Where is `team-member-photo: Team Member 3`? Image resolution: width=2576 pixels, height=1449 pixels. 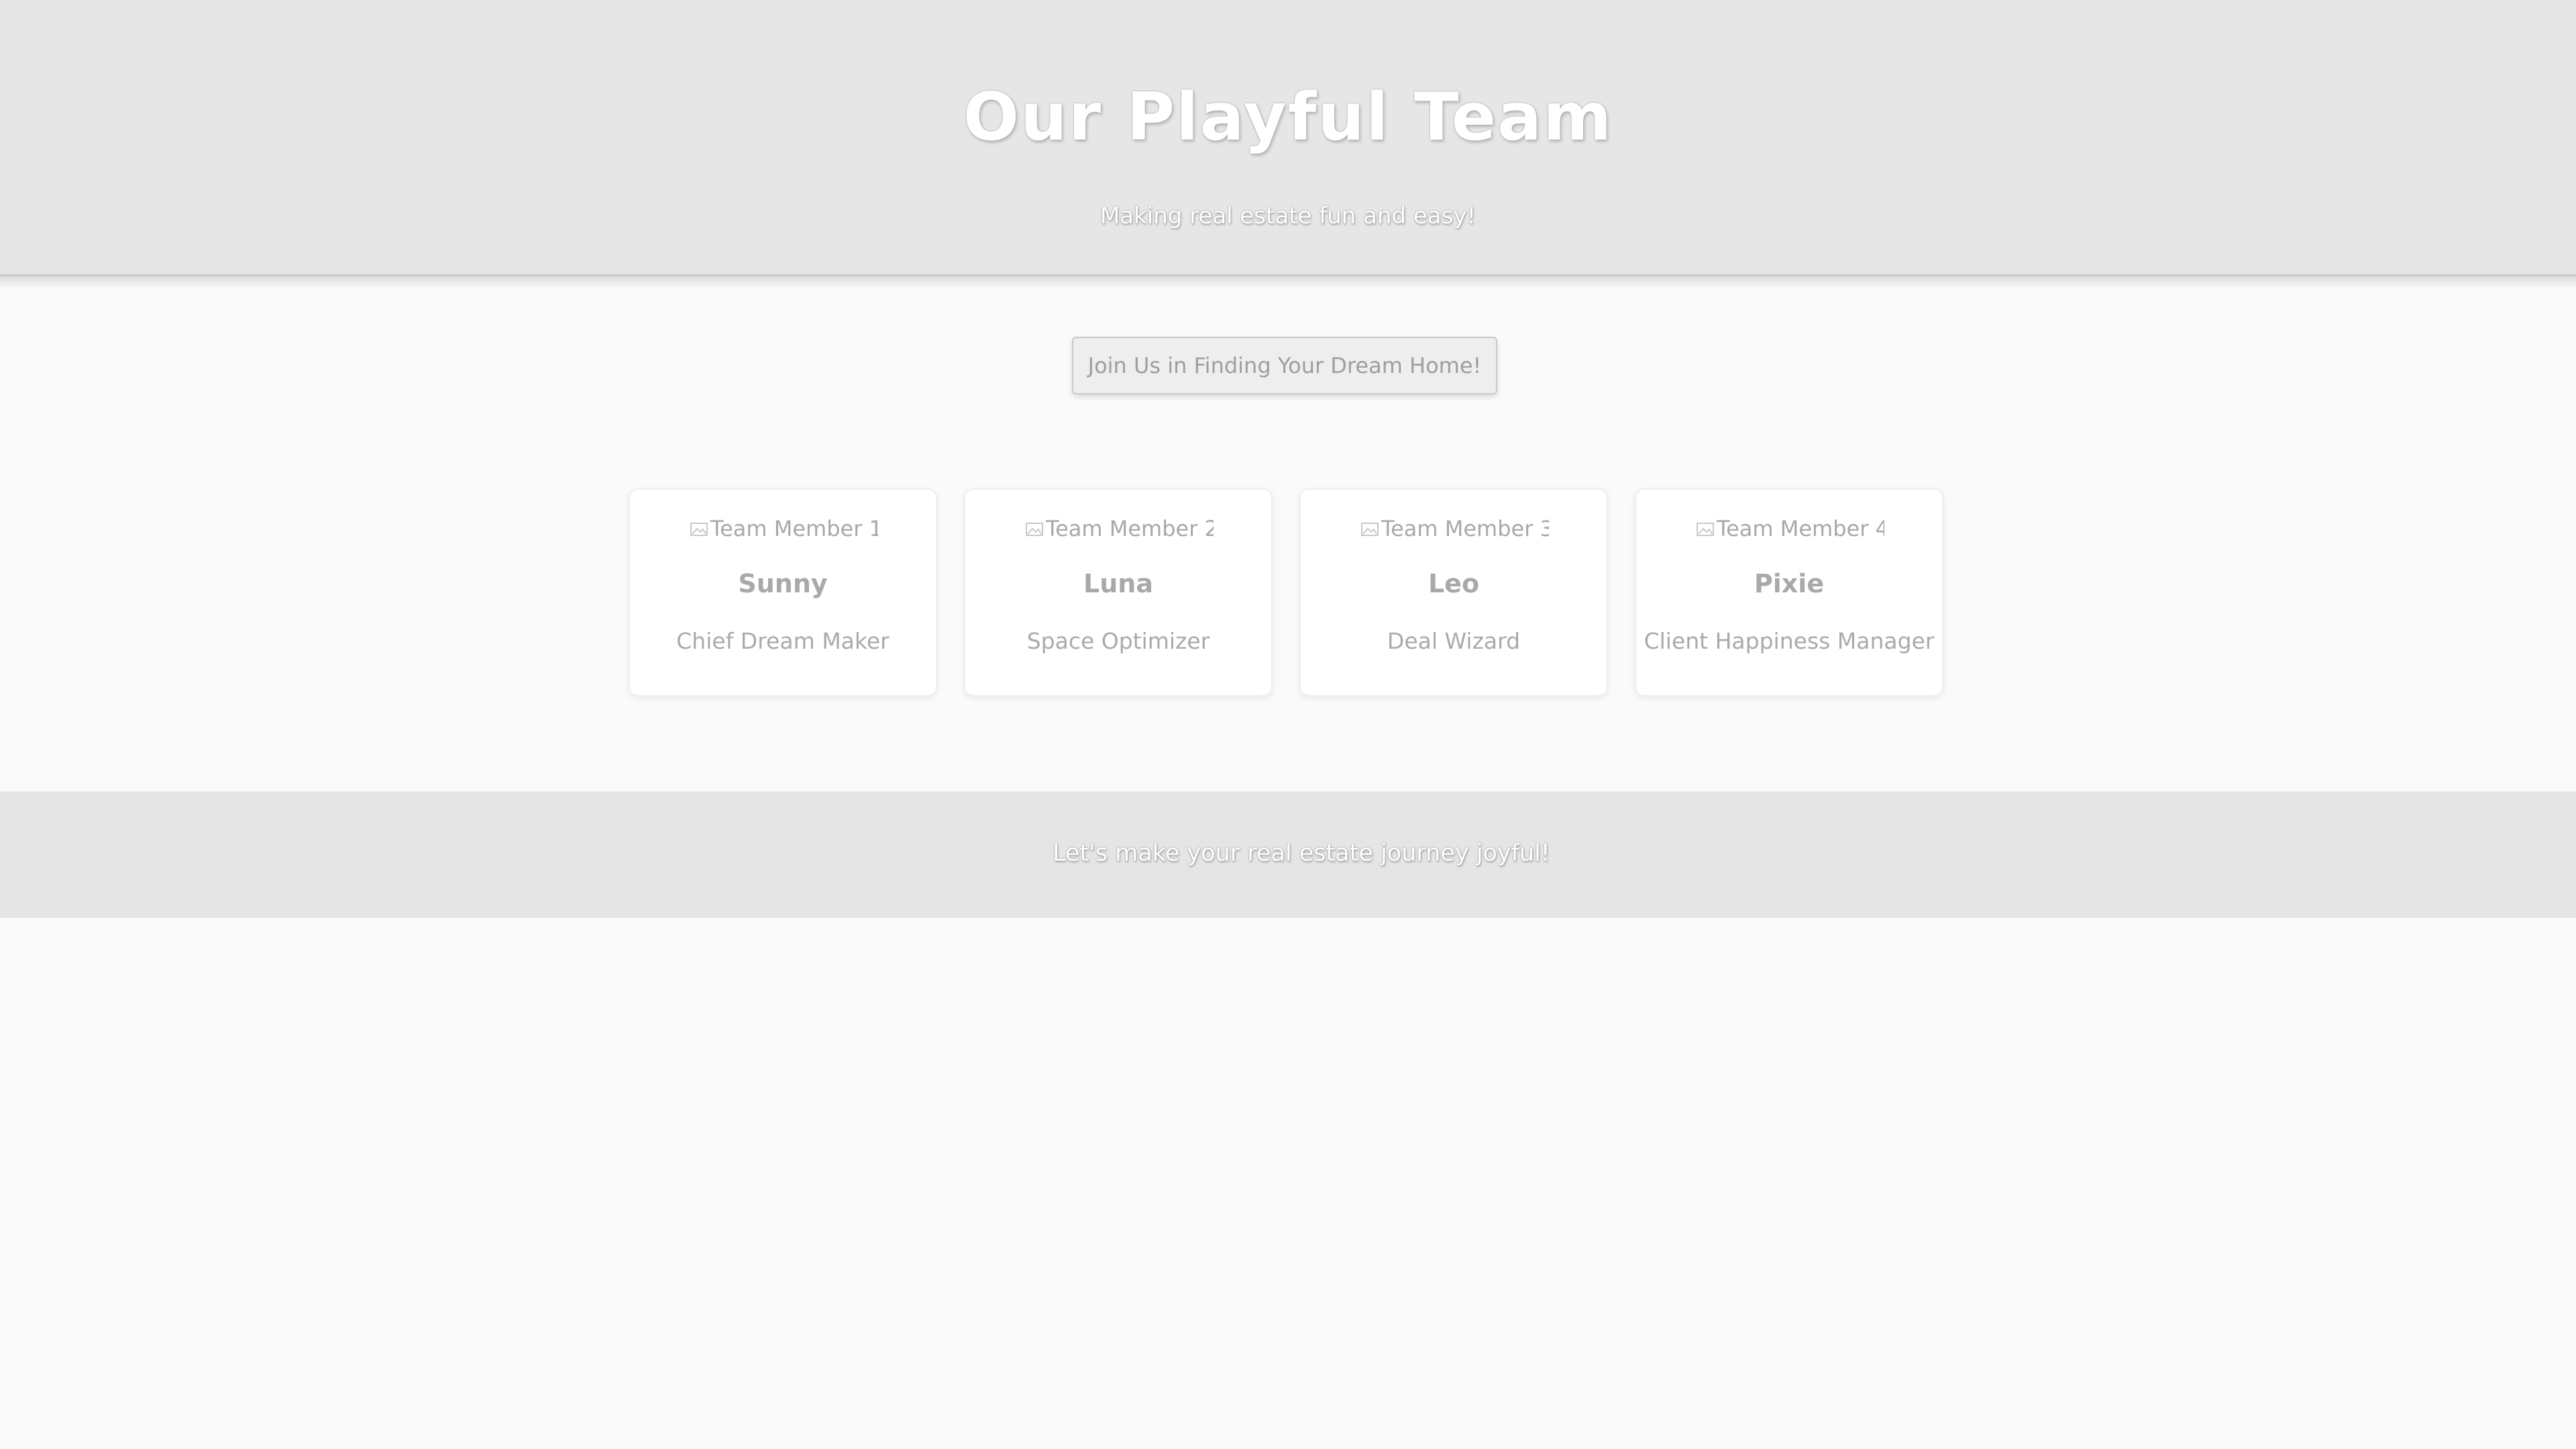 team-member-photo: Team Member 3 is located at coordinates (1455, 528).